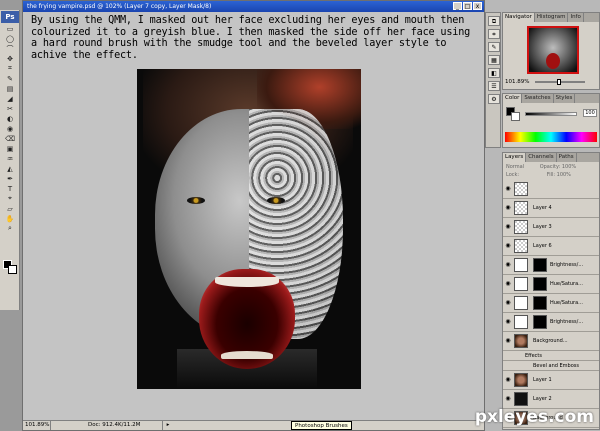 This screenshot has width=600, height=431. I want to click on zoom-slider-knob, so click(559, 82).